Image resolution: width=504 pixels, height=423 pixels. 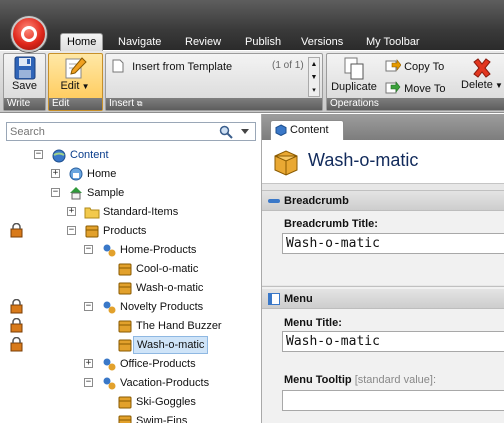 What do you see at coordinates (162, 307) in the screenshot?
I see `tree-label: Novelty Products` at bounding box center [162, 307].